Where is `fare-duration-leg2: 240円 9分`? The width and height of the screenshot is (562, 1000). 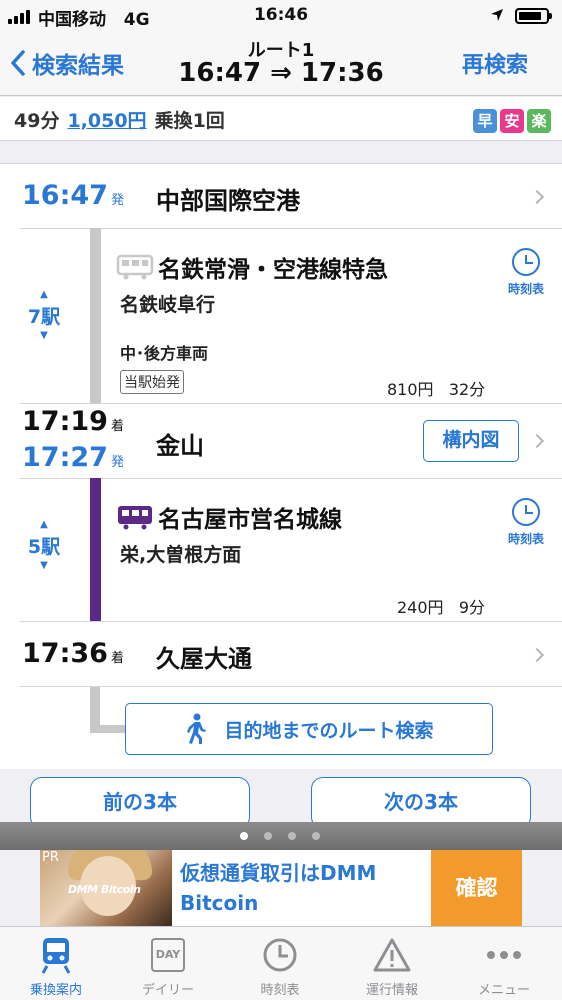
fare-duration-leg2: 240円 9分 is located at coordinates (441, 607).